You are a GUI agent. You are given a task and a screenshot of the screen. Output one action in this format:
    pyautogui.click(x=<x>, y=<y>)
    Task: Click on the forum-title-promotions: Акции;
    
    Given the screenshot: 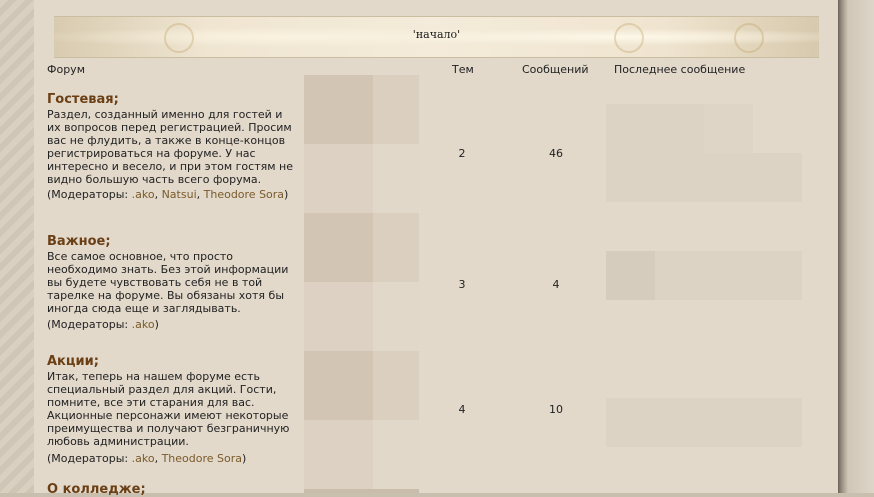 What is the action you would take?
    pyautogui.click(x=73, y=361)
    